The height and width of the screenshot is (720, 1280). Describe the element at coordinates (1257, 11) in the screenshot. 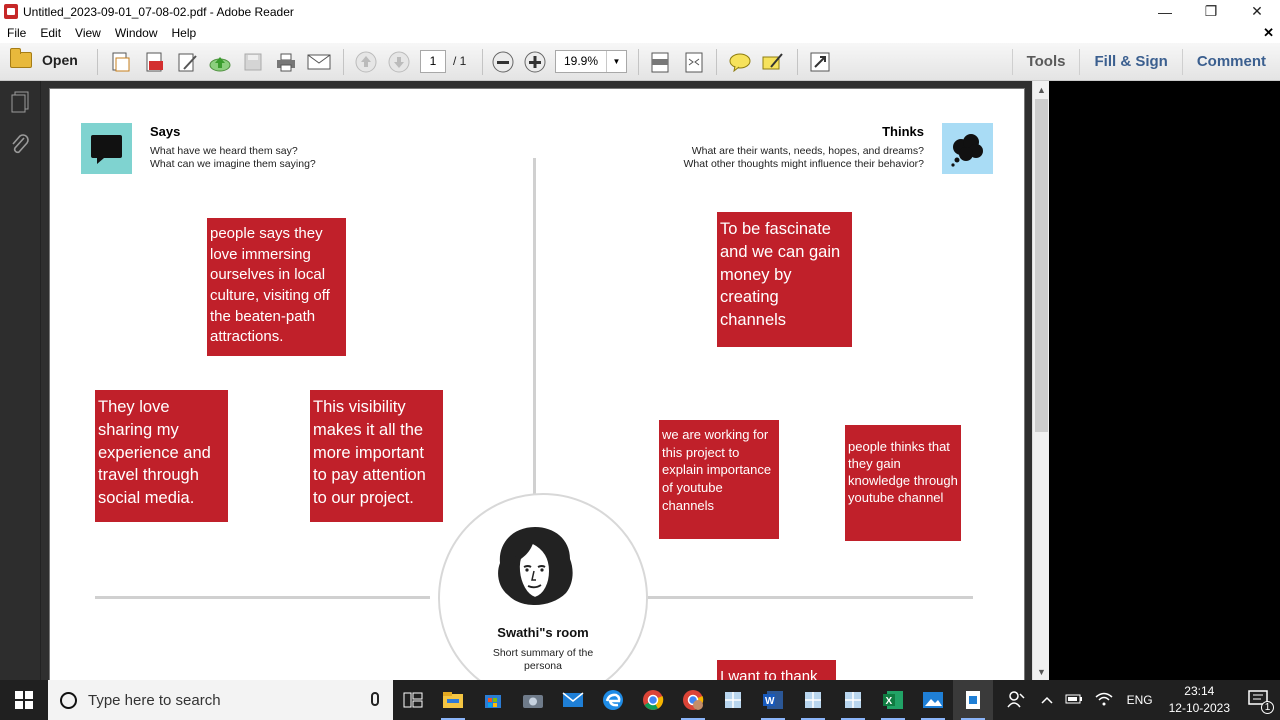

I see `close-button: ✕` at that location.